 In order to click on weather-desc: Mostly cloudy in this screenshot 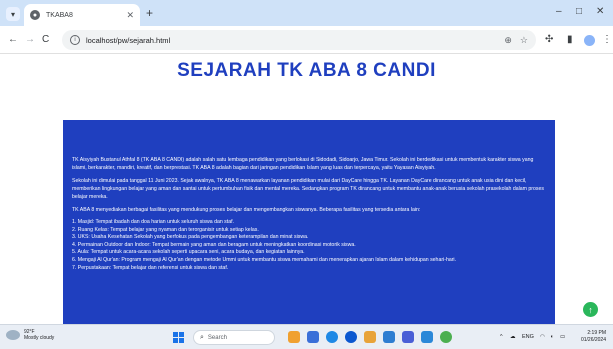, I will do `click(39, 338)`.